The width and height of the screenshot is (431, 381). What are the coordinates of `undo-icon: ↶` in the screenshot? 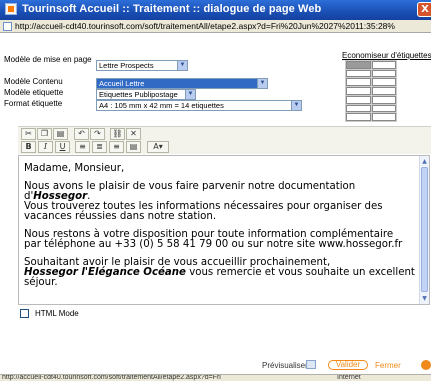 It's located at (81, 134).